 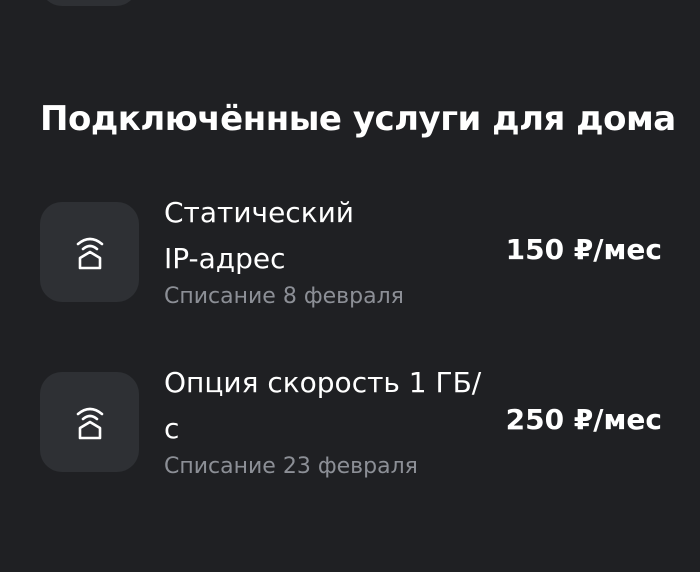 What do you see at coordinates (89, 3) in the screenshot?
I see `previous-card-partial` at bounding box center [89, 3].